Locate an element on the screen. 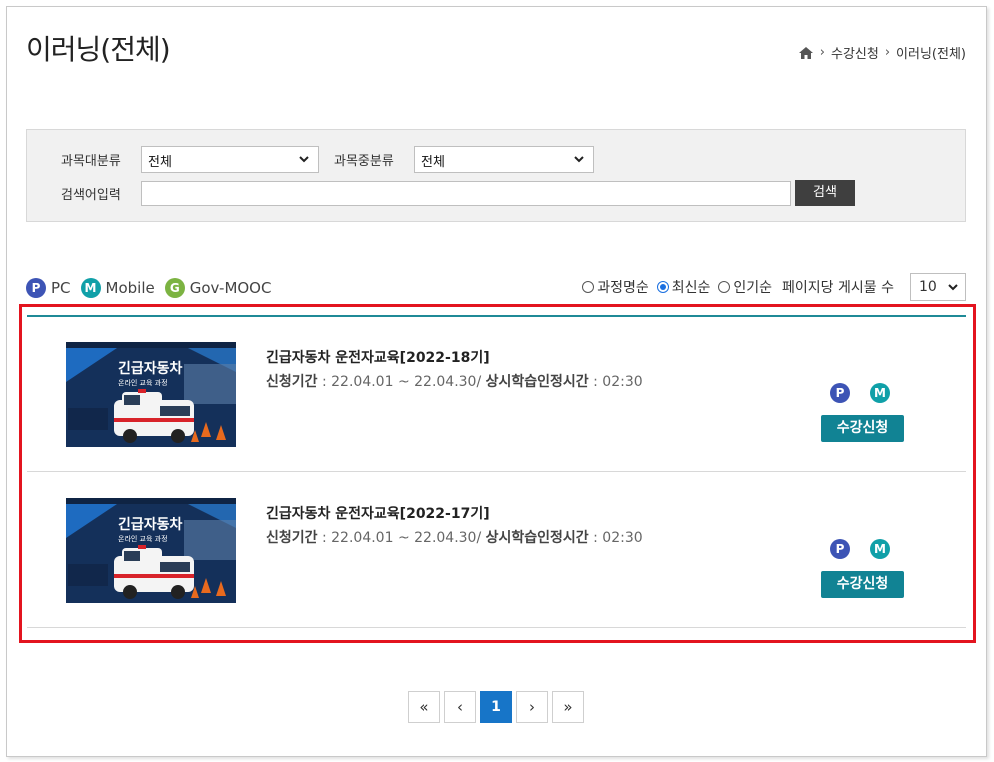  mobile-badge-icon: M is located at coordinates (90, 288).